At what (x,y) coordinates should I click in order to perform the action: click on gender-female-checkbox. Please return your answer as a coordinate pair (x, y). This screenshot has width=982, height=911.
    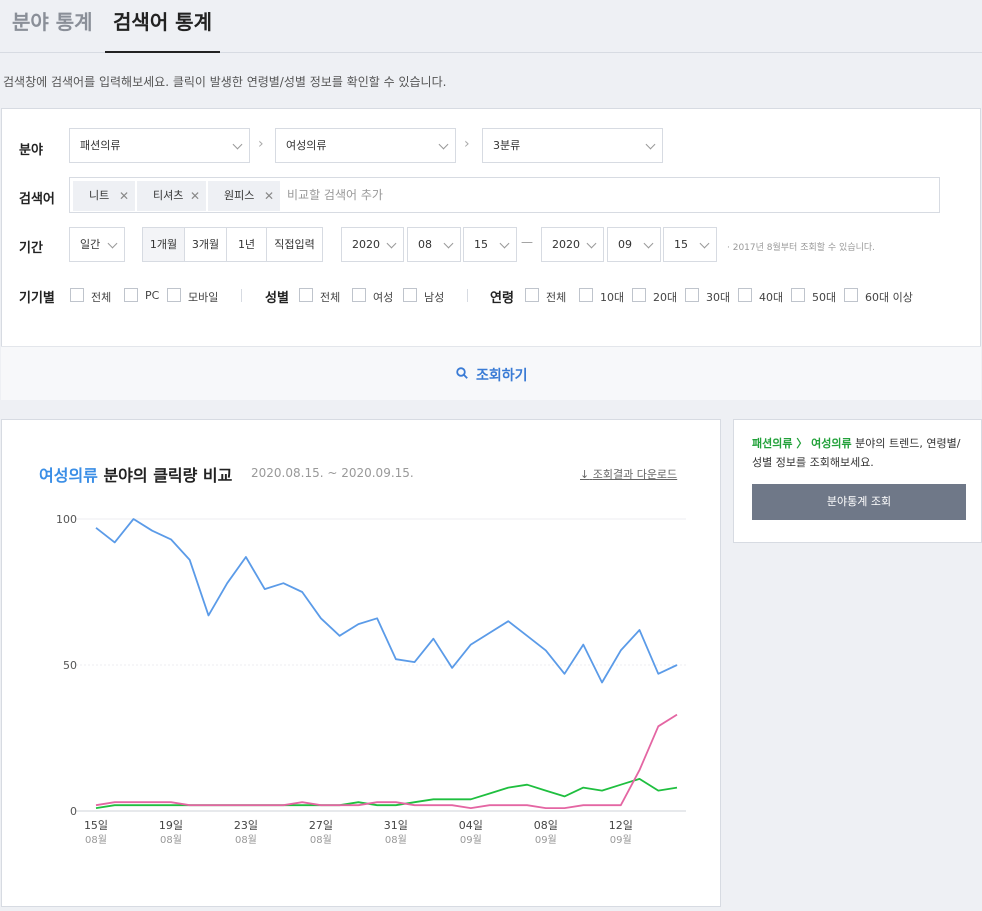
    Looking at the image, I should click on (359, 295).